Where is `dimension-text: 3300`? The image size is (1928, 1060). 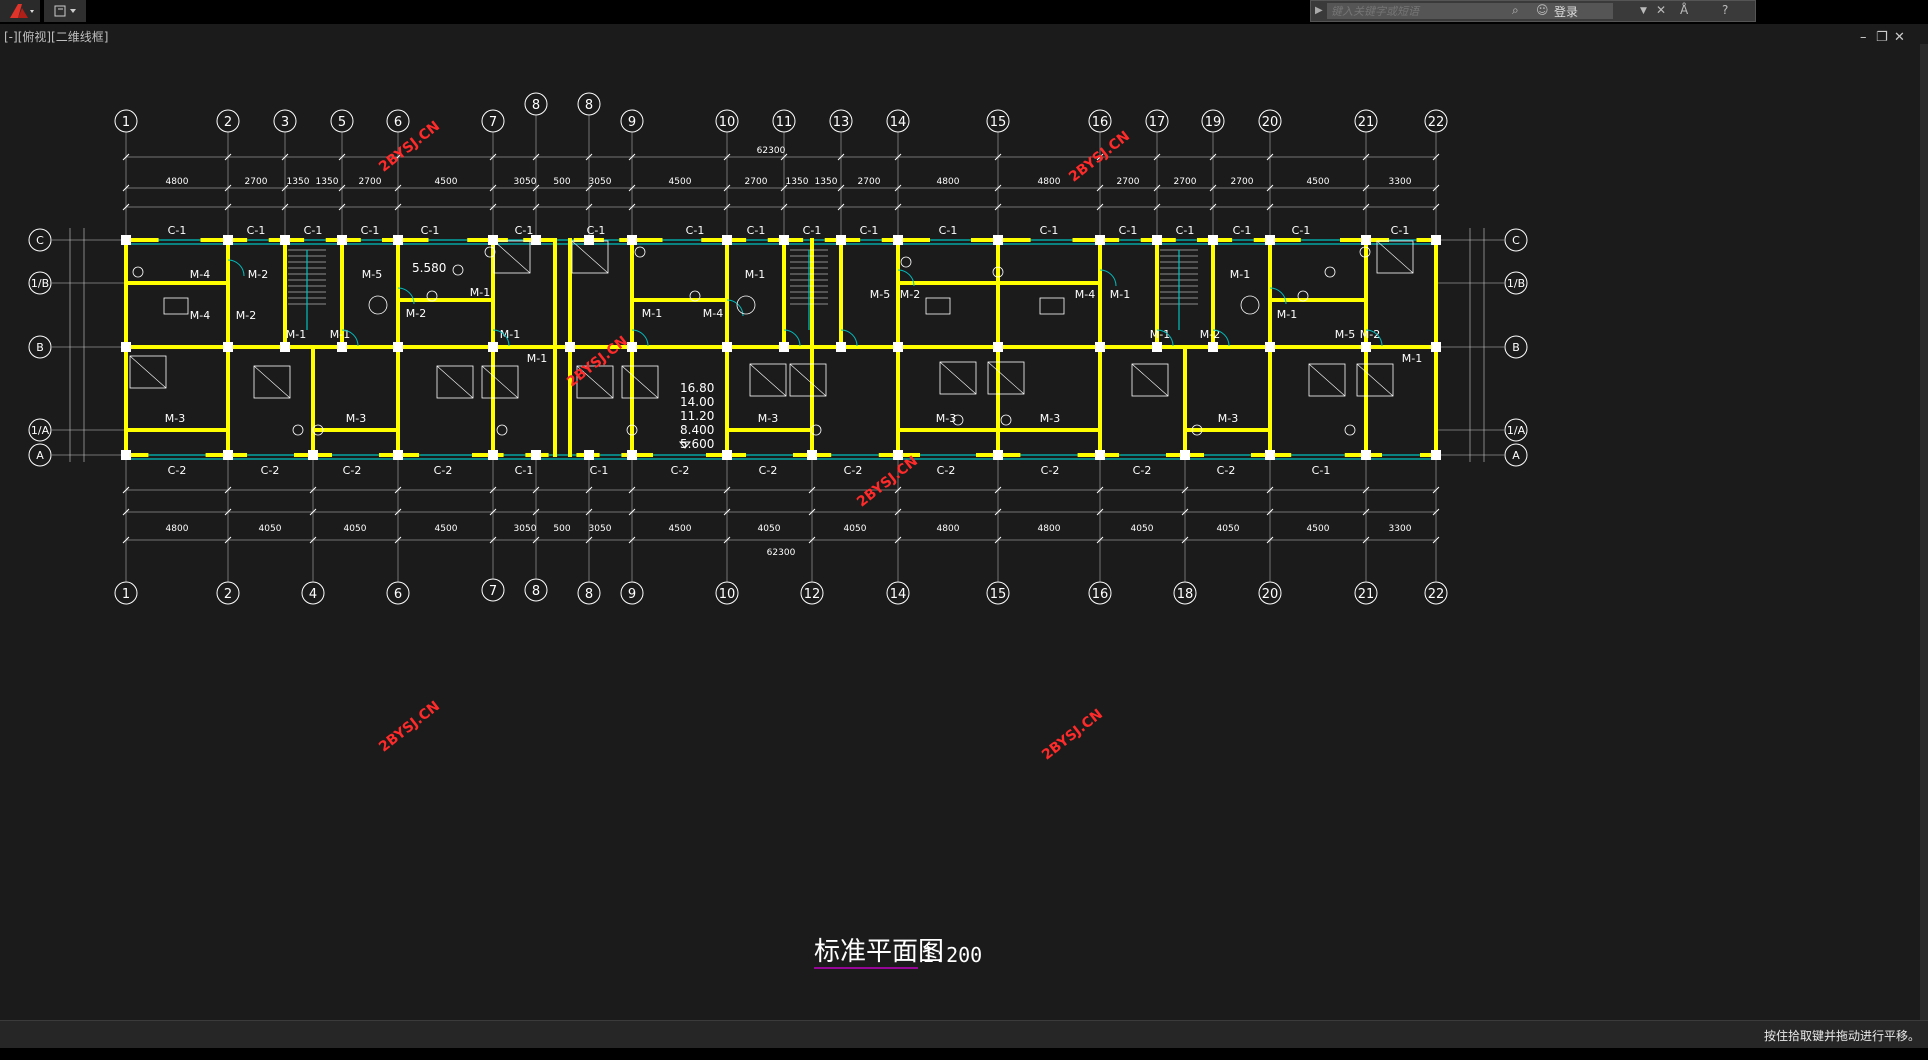
dimension-text: 3300 is located at coordinates (1400, 182).